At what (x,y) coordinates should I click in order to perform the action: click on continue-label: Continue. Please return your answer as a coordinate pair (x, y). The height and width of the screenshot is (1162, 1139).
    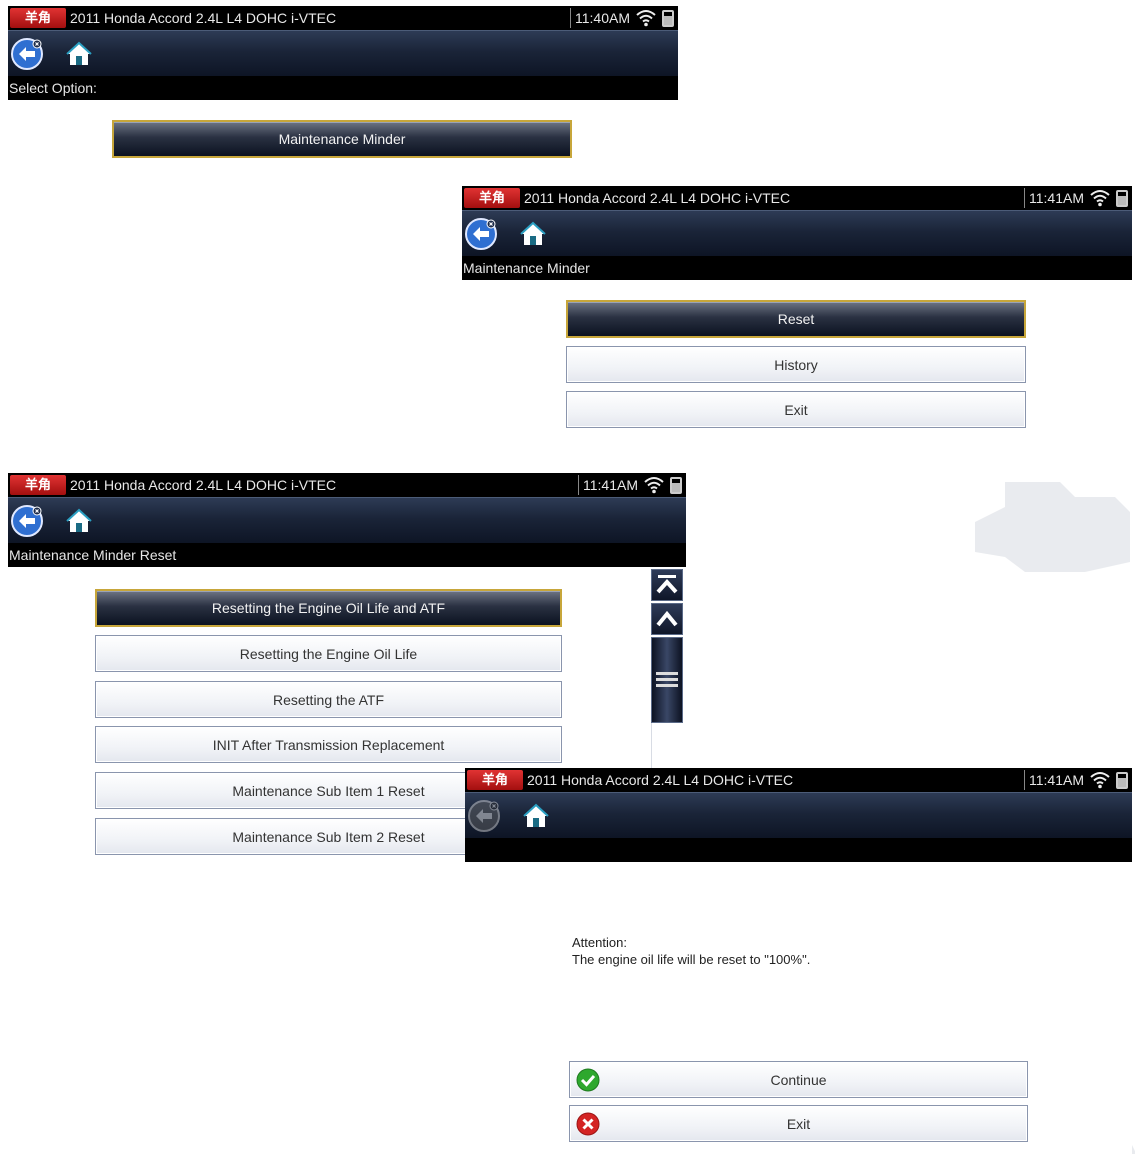
    Looking at the image, I should click on (798, 1079).